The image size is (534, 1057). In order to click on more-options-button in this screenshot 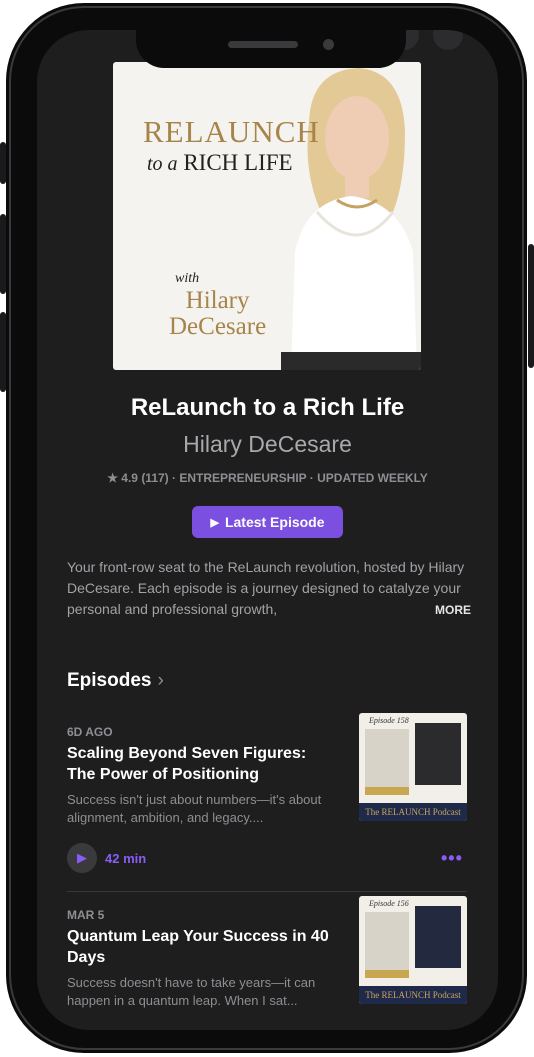, I will do `click(448, 40)`.